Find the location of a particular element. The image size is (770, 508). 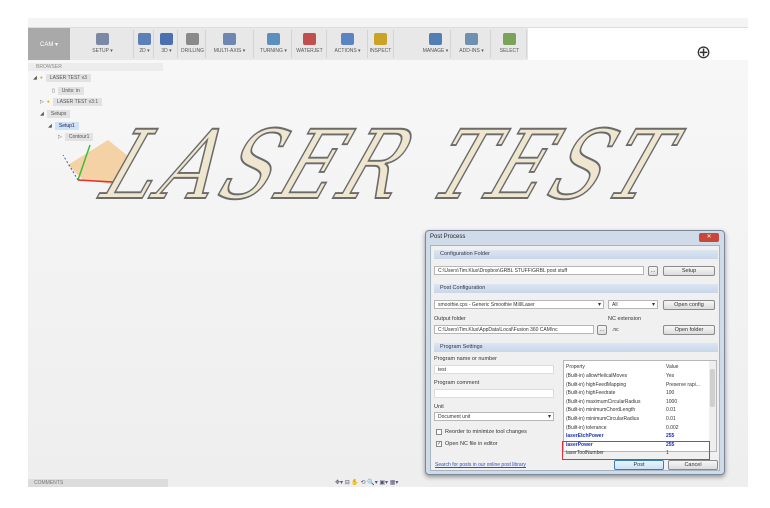

tree-item-setups: ◢ Setups is located at coordinates (55, 114).